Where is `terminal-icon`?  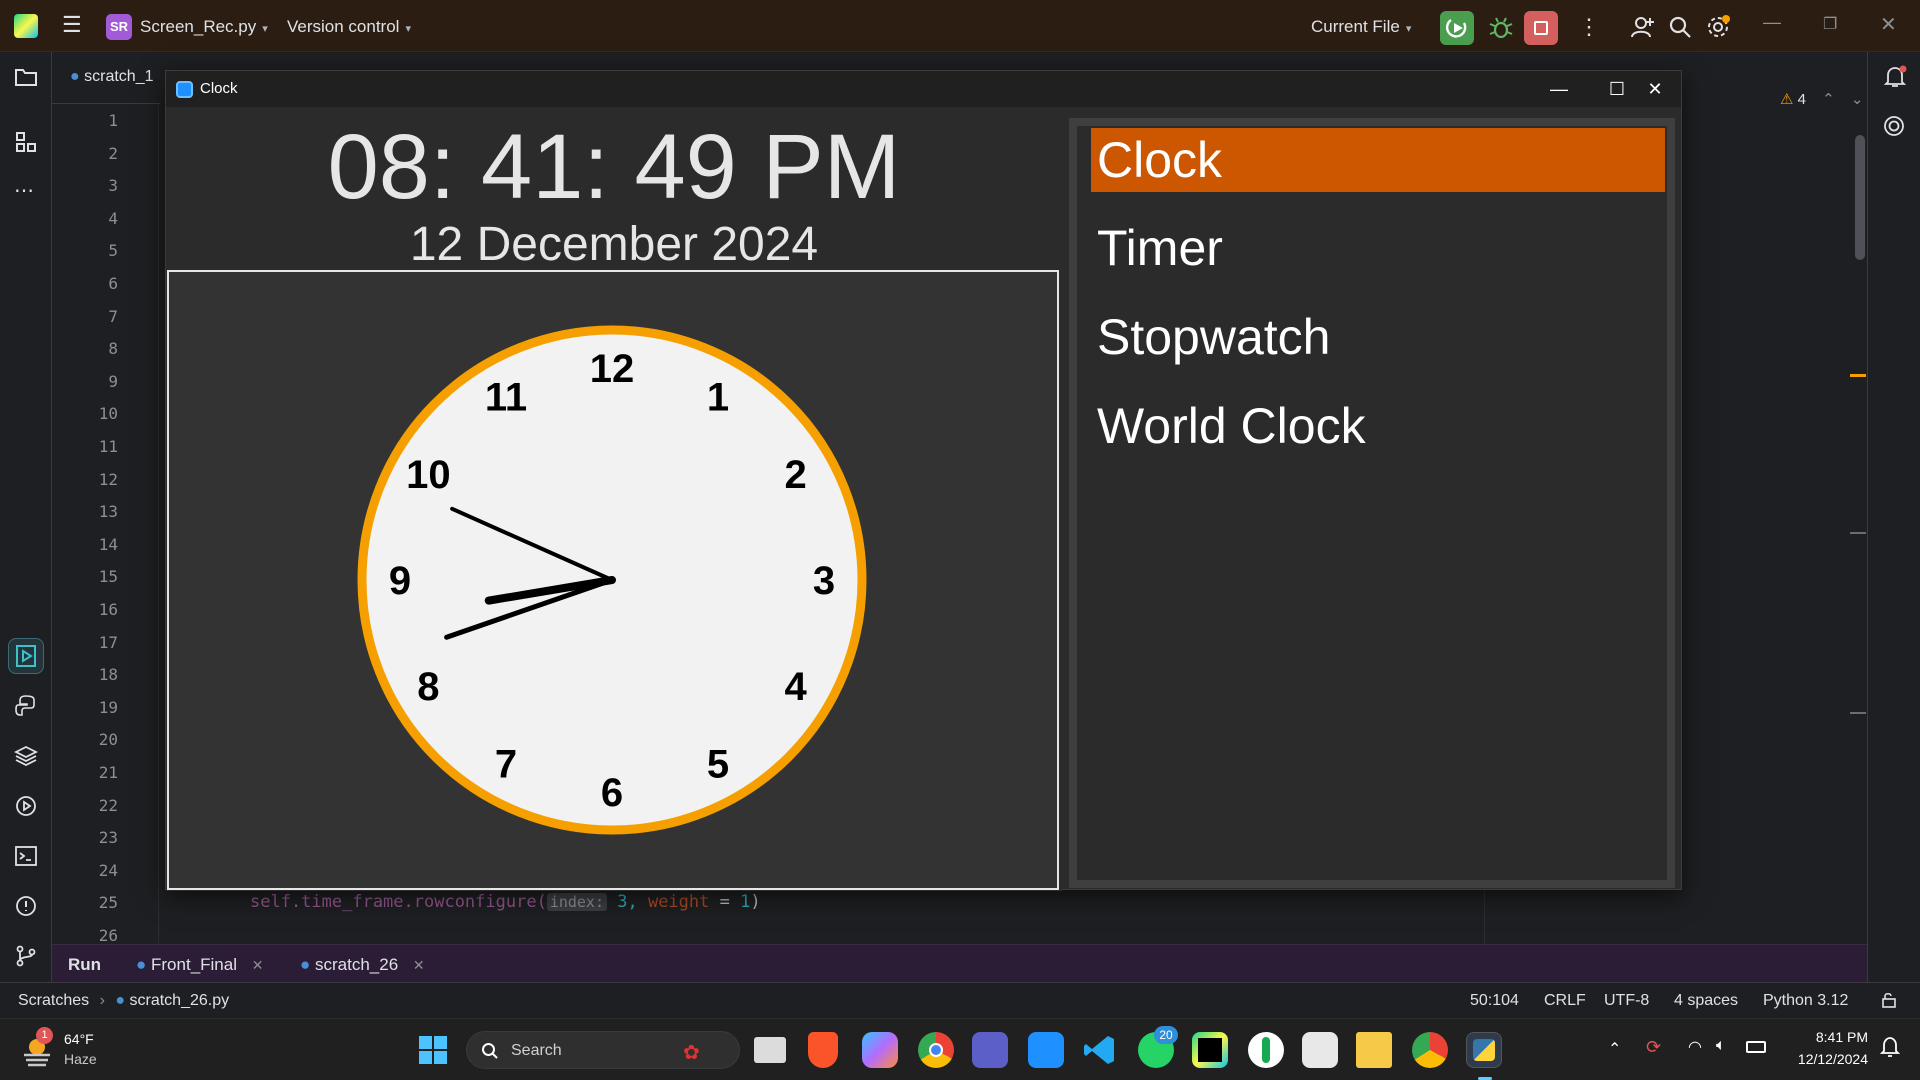
terminal-icon is located at coordinates (26, 858).